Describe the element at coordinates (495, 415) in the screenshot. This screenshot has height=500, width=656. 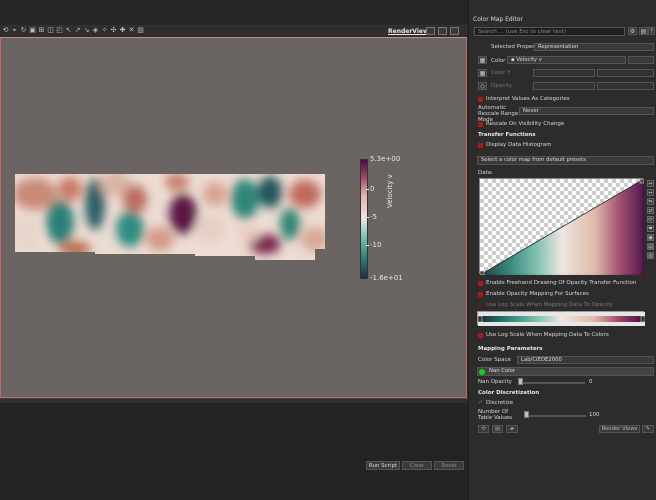
I see `table-values-label: Number Of Table Values` at that location.